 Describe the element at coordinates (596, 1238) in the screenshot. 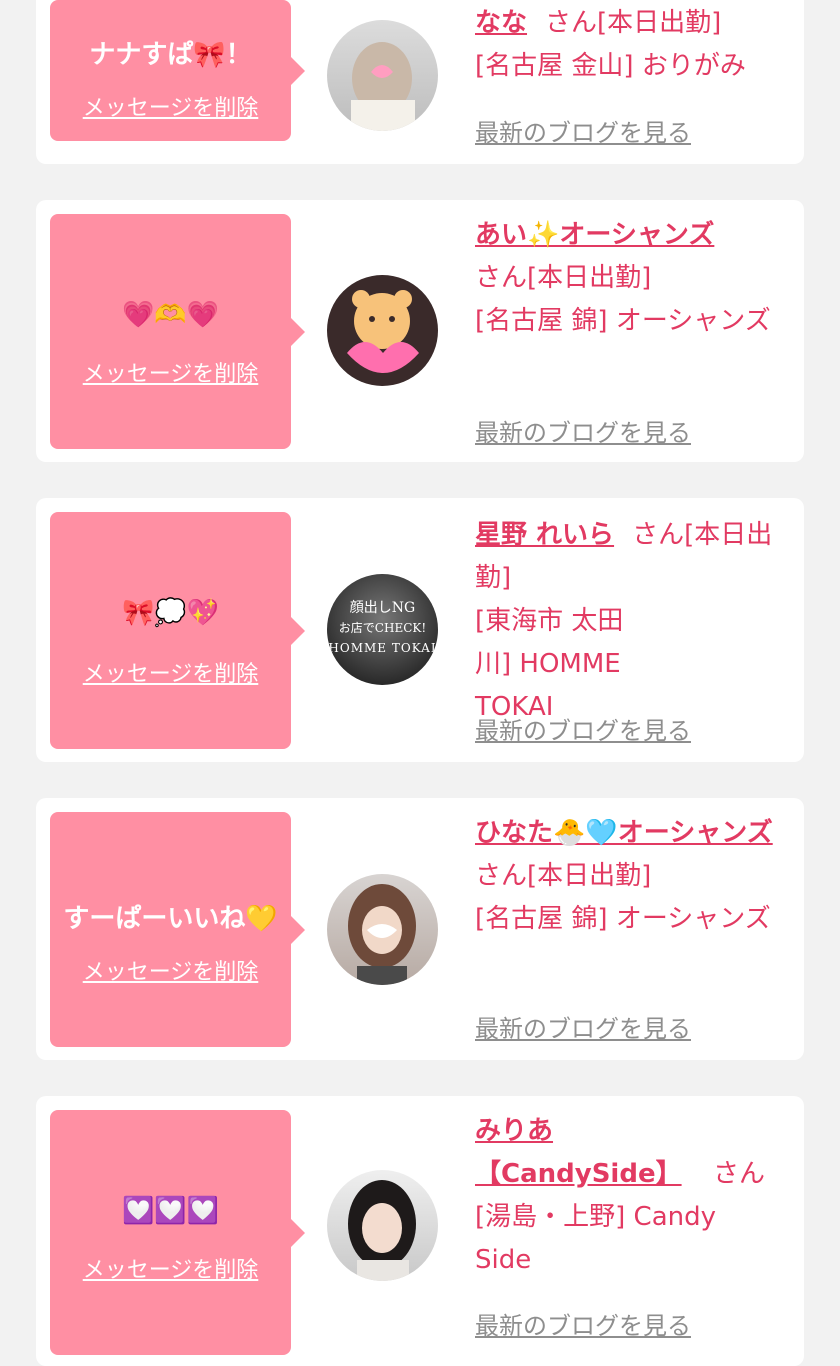

I see `shop-location: [湯島・上野] Candy Side` at that location.